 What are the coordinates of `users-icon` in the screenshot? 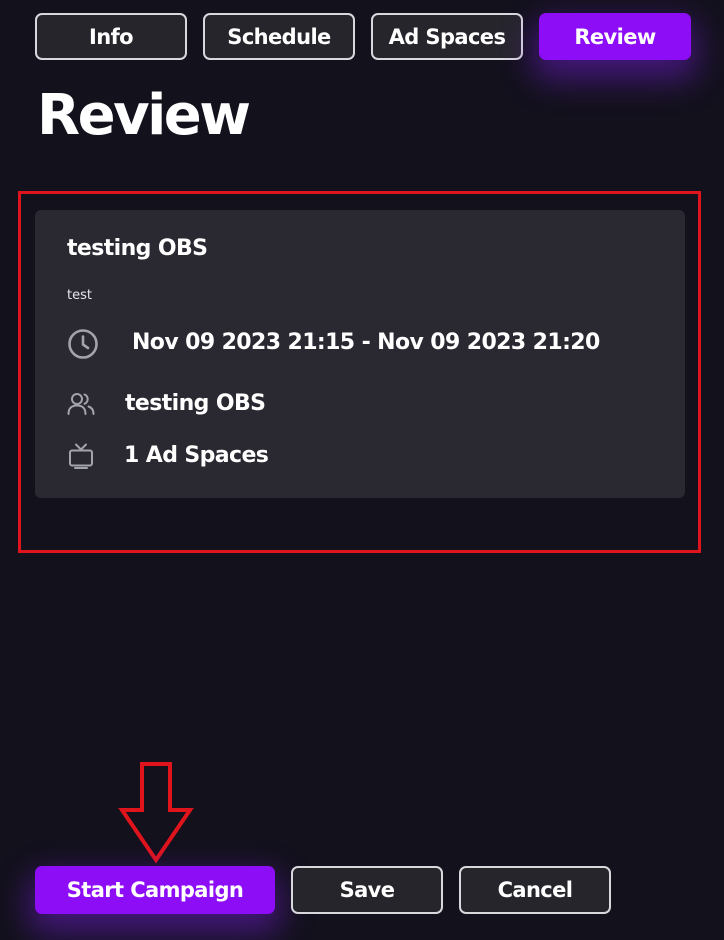 It's located at (81, 404).